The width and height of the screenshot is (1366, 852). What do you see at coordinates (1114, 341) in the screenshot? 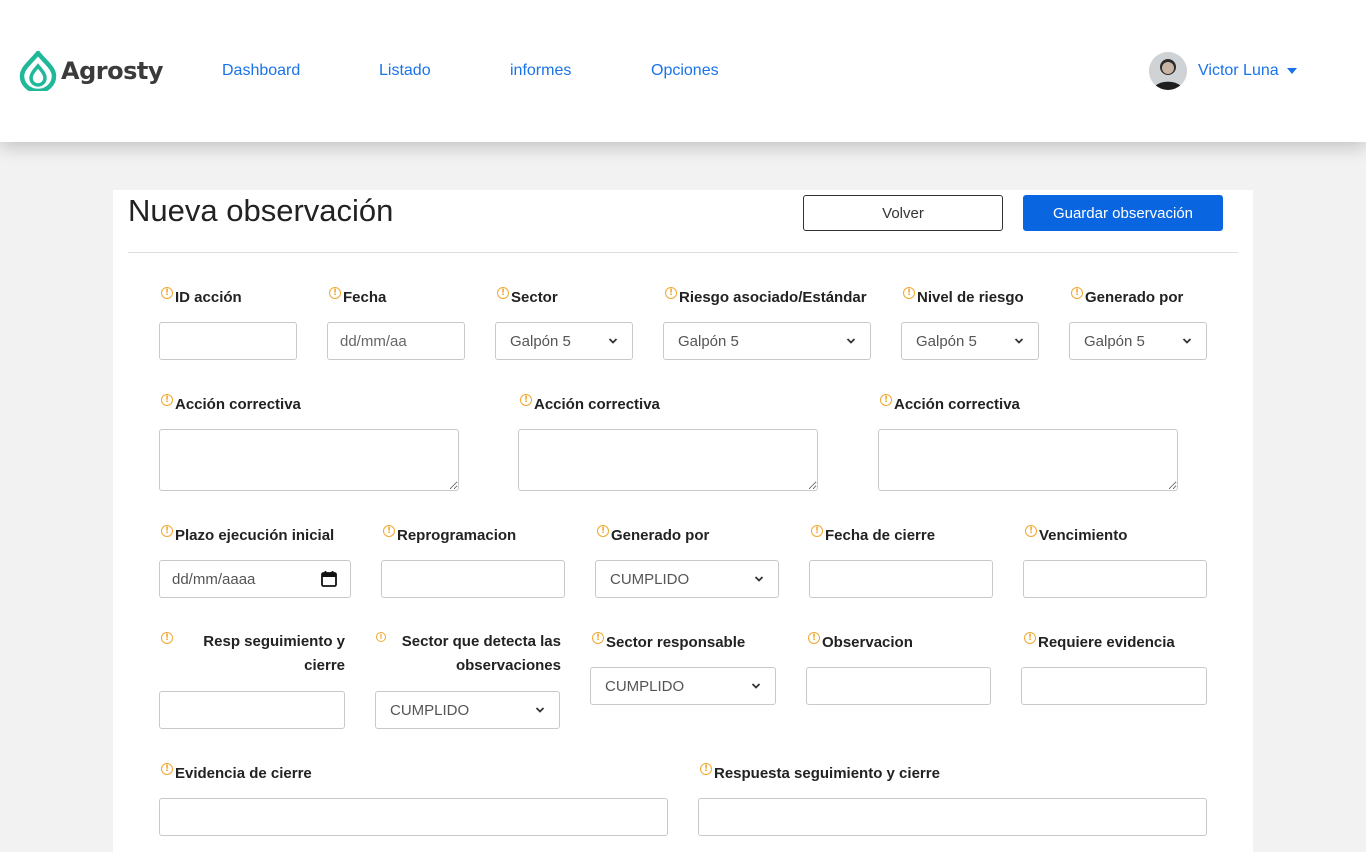
I see `generado-por-value: Galpón 5` at bounding box center [1114, 341].